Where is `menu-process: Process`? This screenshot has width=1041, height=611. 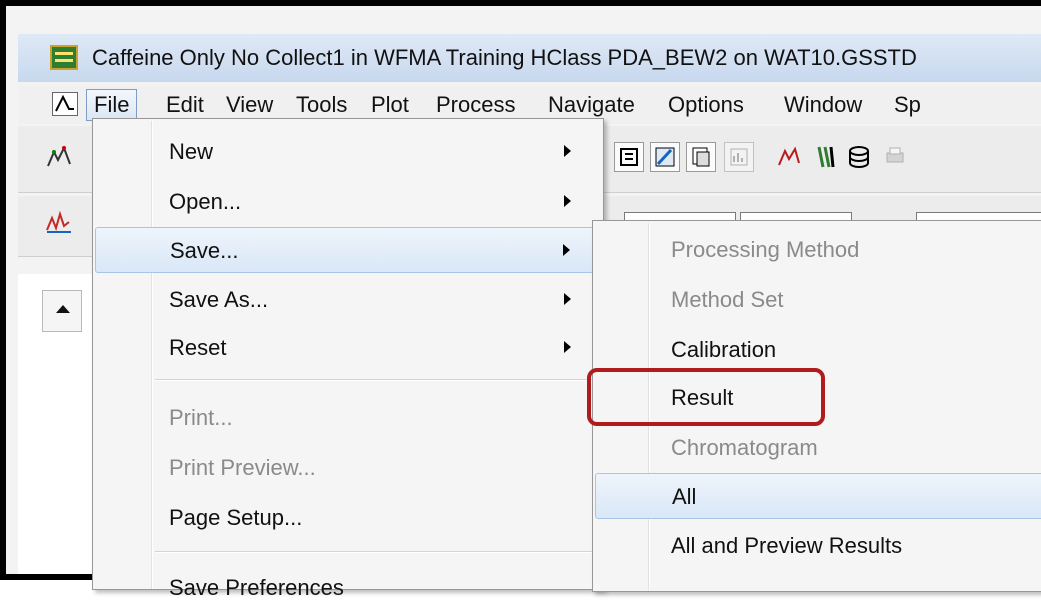 menu-process: Process is located at coordinates (475, 105).